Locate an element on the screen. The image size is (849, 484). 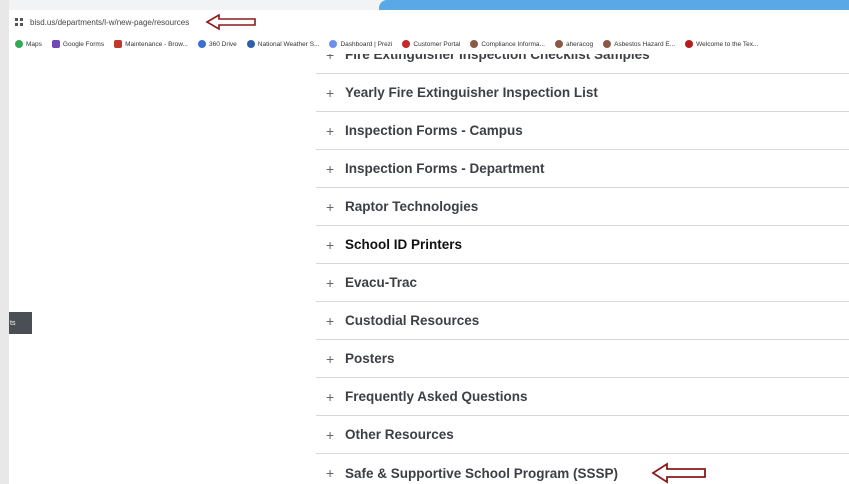
bookmark-item: Google Forms is located at coordinates (78, 44).